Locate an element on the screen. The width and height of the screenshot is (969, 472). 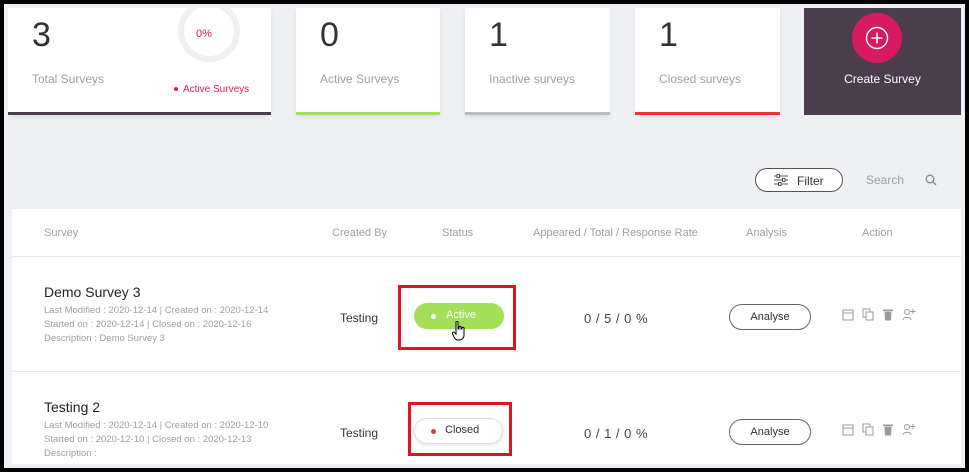
legend-dot-icon is located at coordinates (176, 89).